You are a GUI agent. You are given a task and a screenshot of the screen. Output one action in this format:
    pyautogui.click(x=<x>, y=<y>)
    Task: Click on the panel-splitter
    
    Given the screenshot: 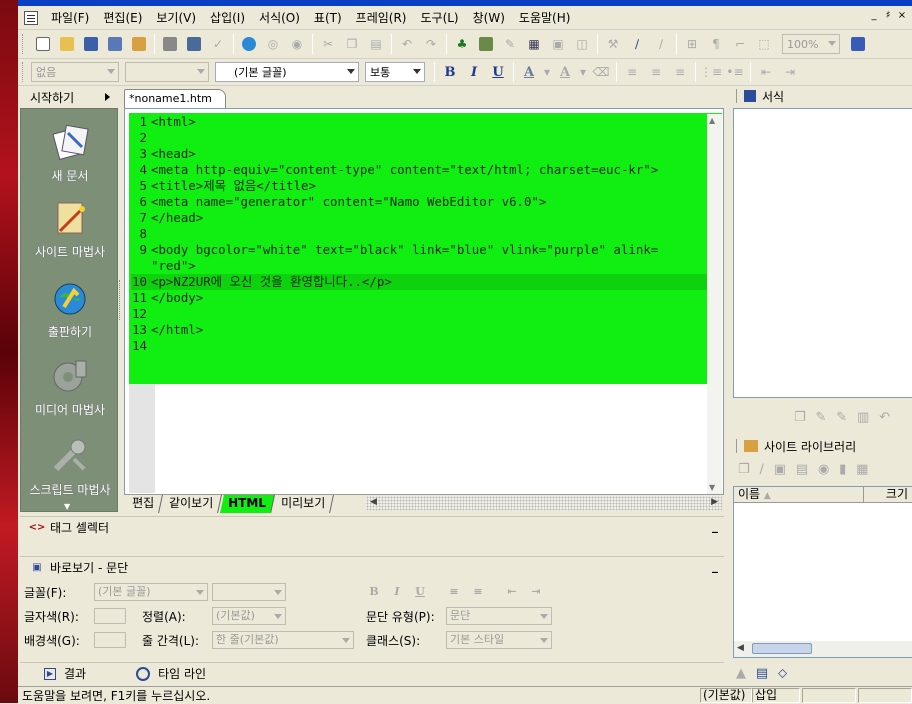 What is the action you would take?
    pyautogui.click(x=120, y=300)
    